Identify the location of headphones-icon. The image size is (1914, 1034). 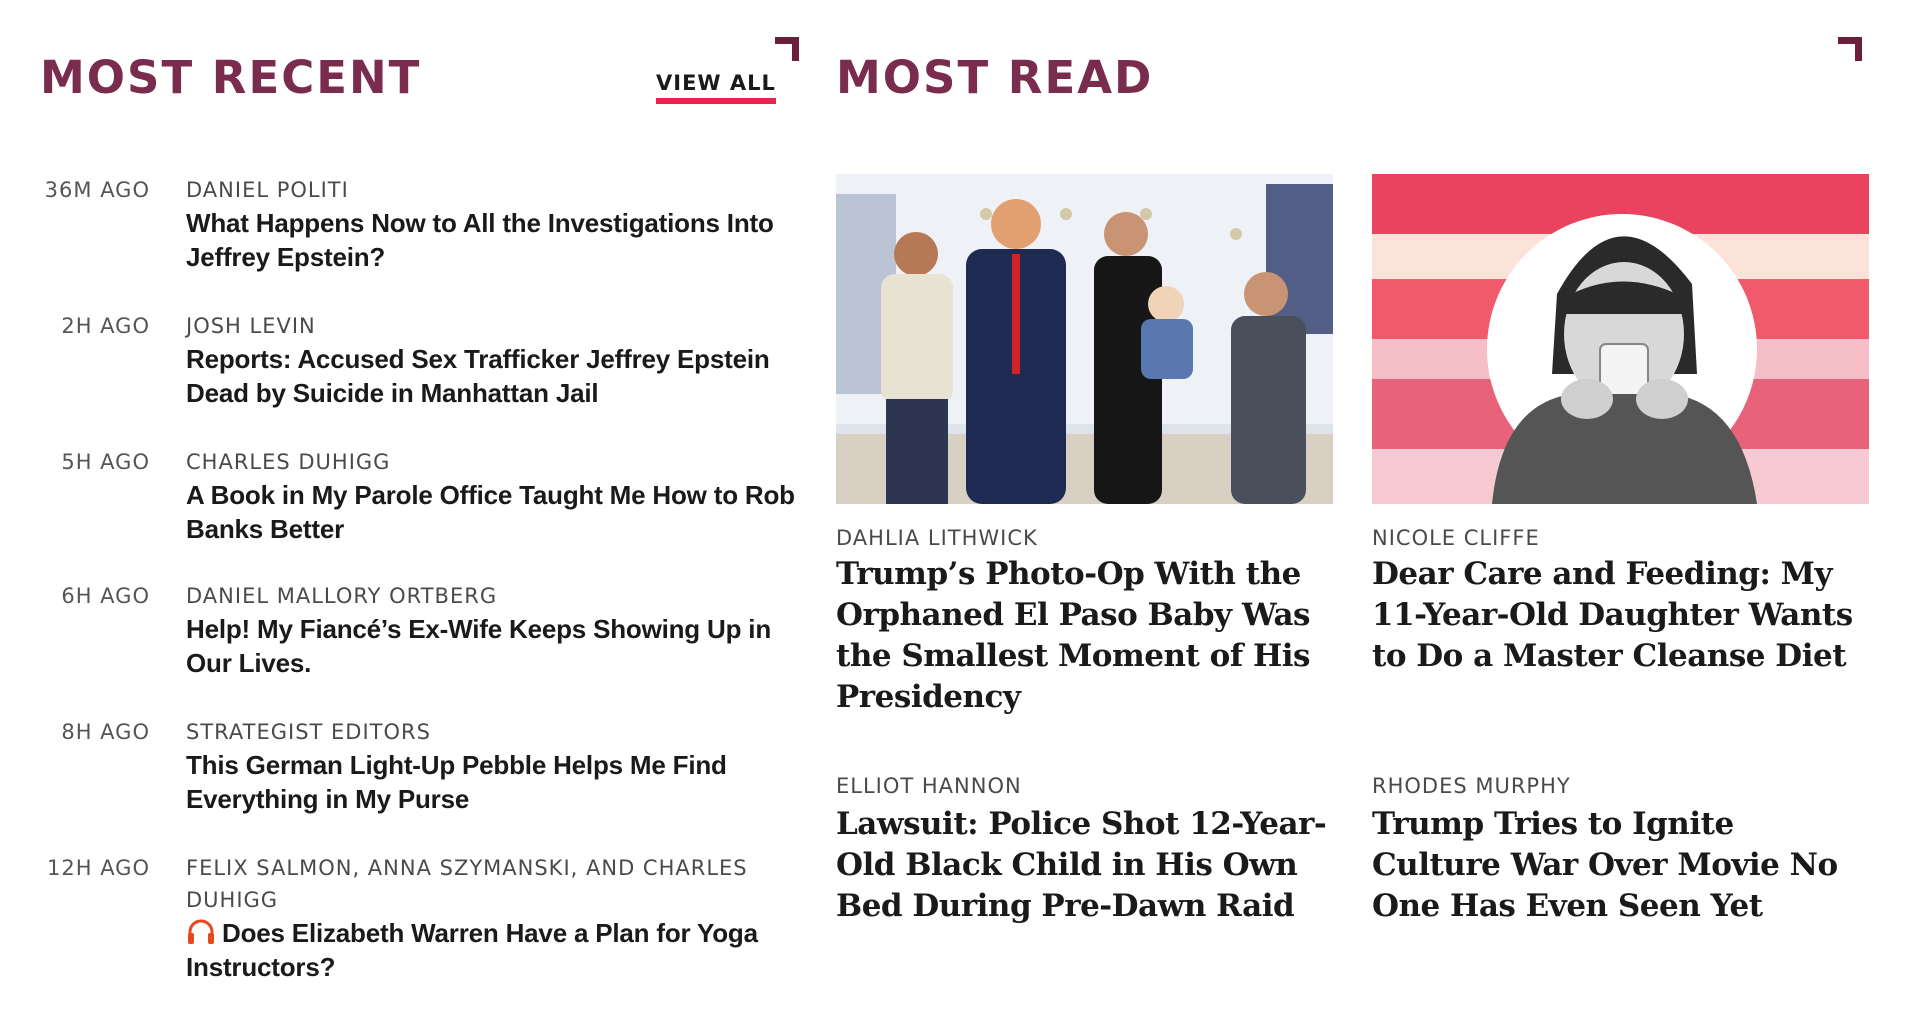
(201, 931).